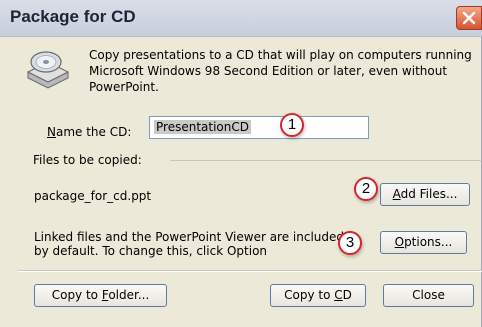 The image size is (482, 327). I want to click on close-window-button, so click(469, 18).